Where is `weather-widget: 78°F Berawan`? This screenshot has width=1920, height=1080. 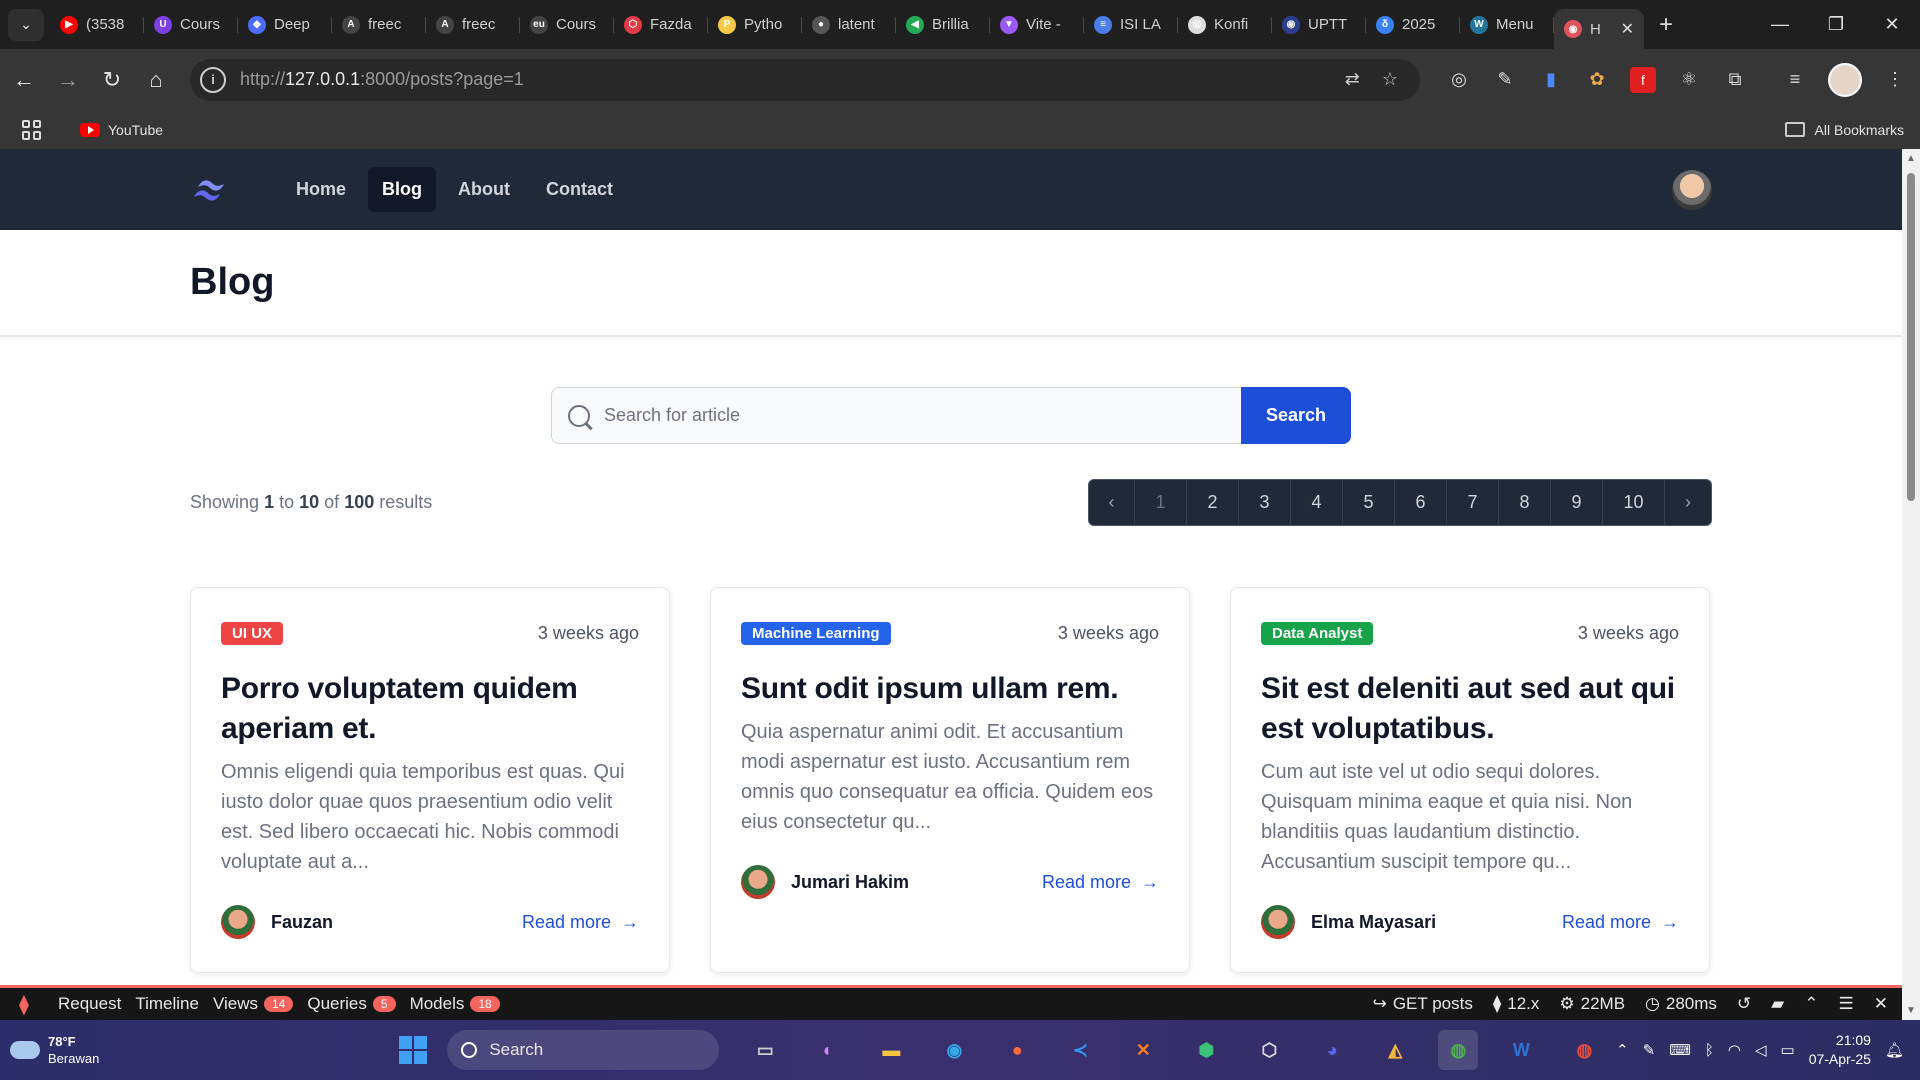
weather-widget: 78°F Berawan is located at coordinates (54, 1050).